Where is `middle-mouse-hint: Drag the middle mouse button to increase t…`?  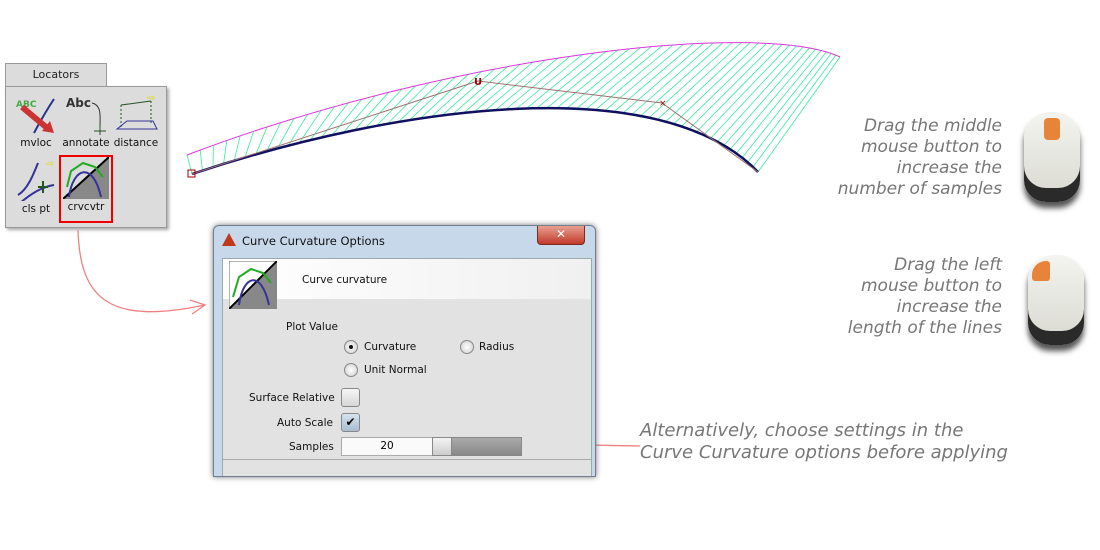 middle-mouse-hint: Drag the middle mouse button to increase t… is located at coordinates (891, 158).